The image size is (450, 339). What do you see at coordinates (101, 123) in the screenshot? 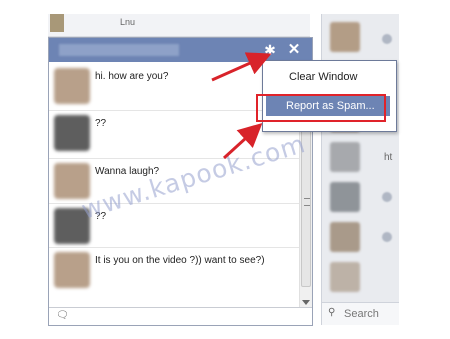
I see `message-text: ??` at bounding box center [101, 123].